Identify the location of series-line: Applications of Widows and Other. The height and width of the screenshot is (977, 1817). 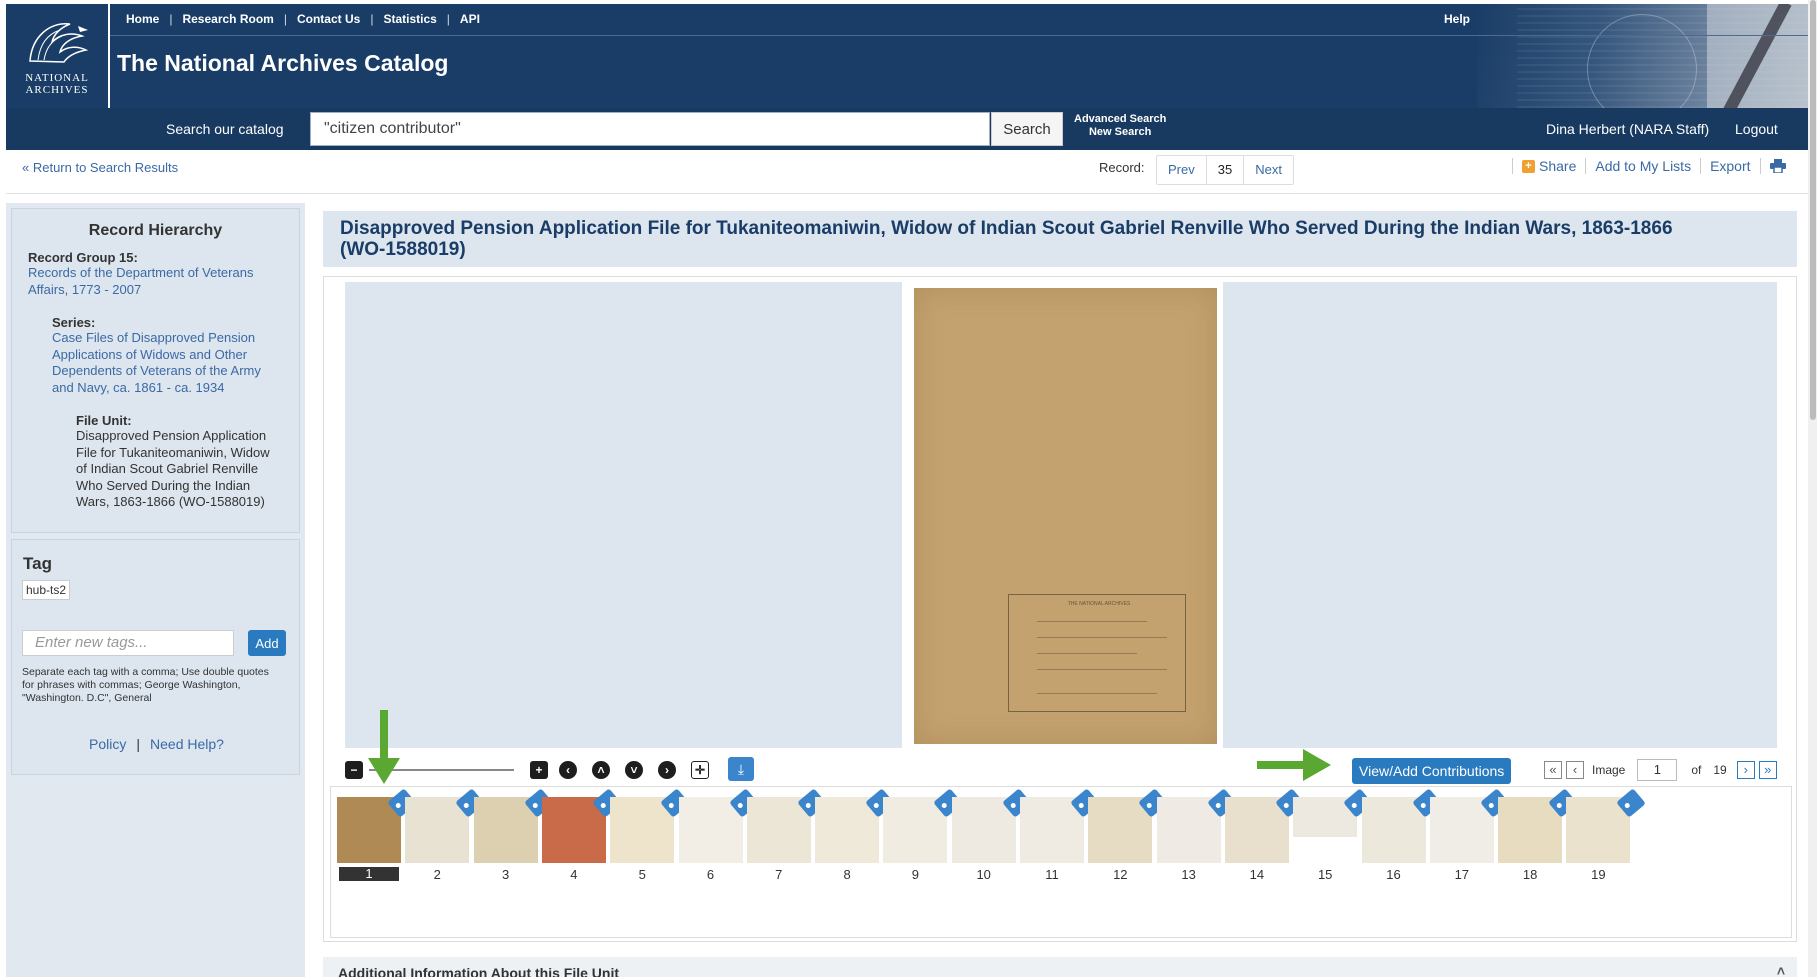
(150, 354).